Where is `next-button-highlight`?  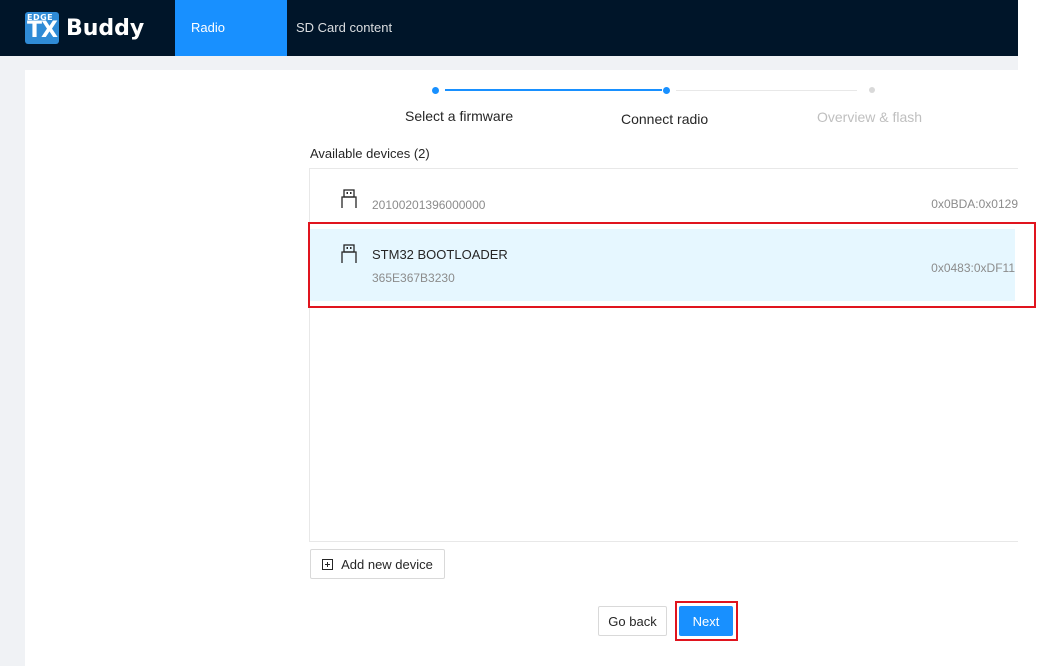 next-button-highlight is located at coordinates (706, 621).